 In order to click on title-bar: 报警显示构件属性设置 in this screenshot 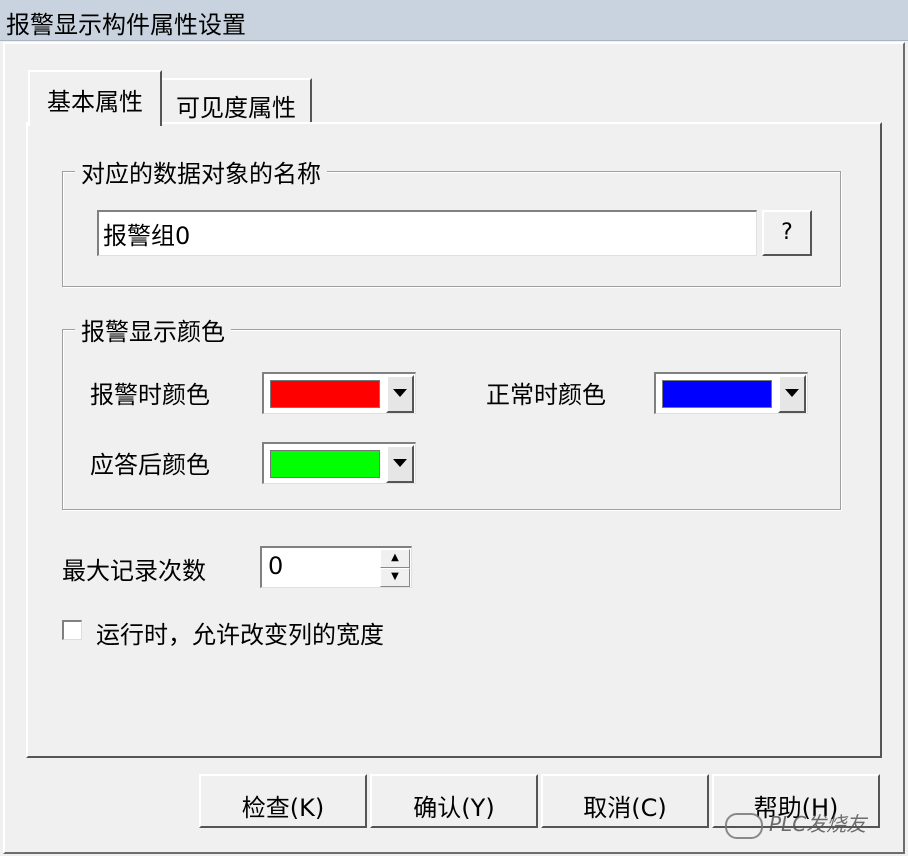, I will do `click(454, 20)`.